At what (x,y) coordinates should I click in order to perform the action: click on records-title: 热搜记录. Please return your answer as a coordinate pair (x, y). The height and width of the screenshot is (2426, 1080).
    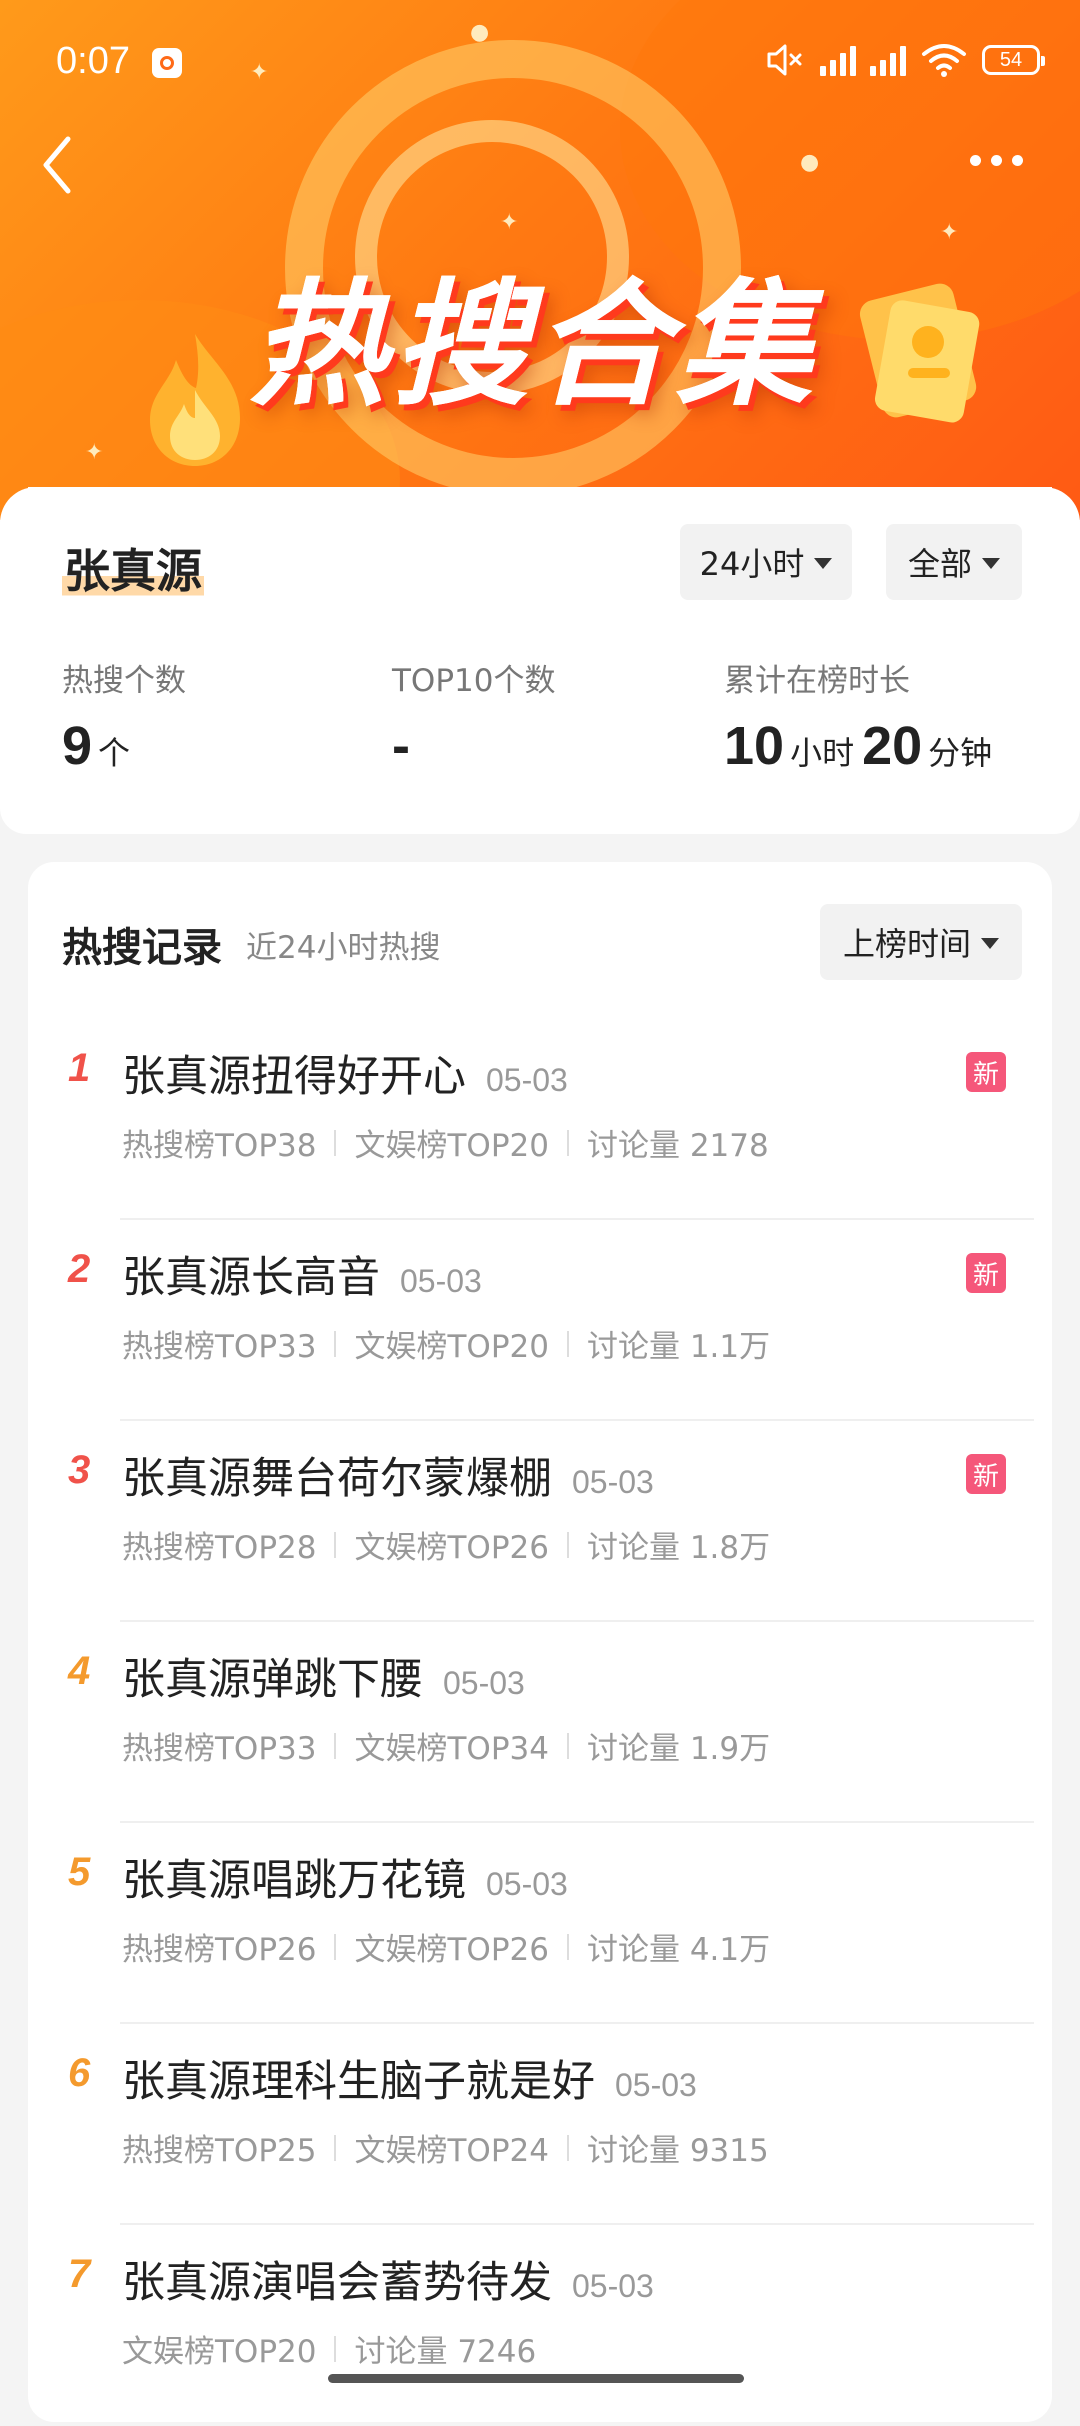
    Looking at the image, I should click on (142, 948).